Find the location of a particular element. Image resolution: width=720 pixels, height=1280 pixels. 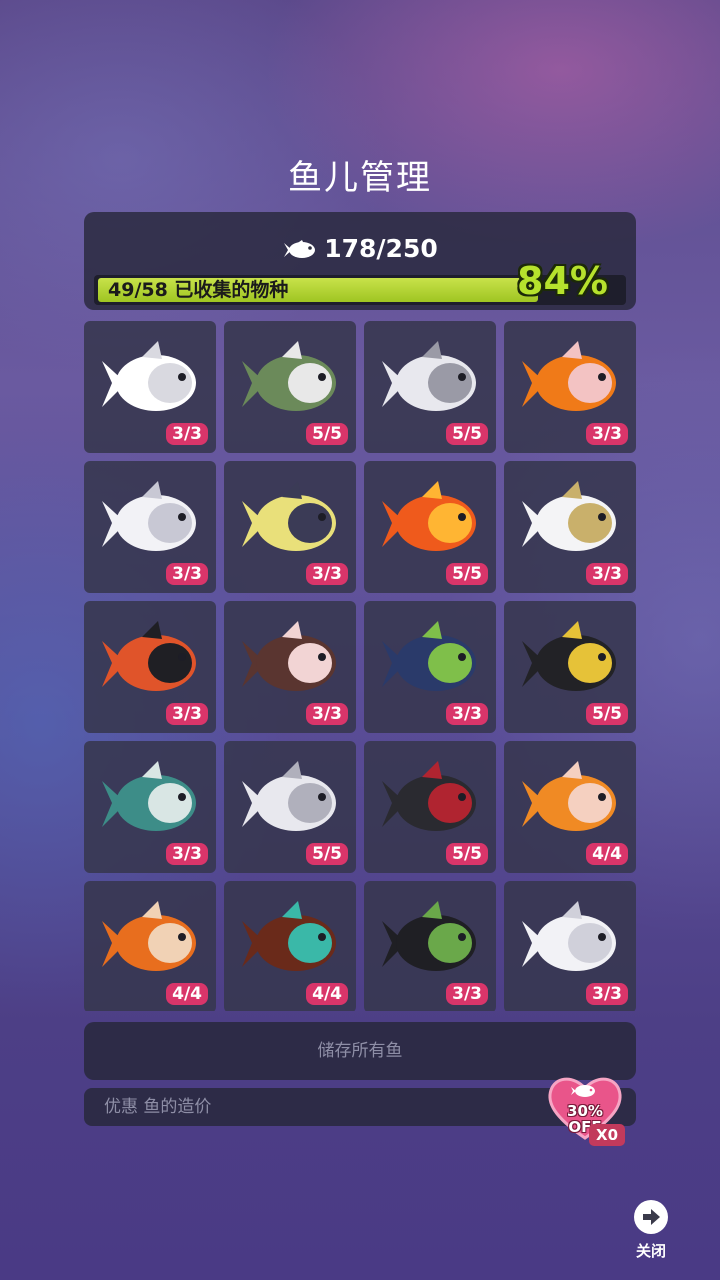

autumn-leaf-fish-icon is located at coordinates (569, 796).